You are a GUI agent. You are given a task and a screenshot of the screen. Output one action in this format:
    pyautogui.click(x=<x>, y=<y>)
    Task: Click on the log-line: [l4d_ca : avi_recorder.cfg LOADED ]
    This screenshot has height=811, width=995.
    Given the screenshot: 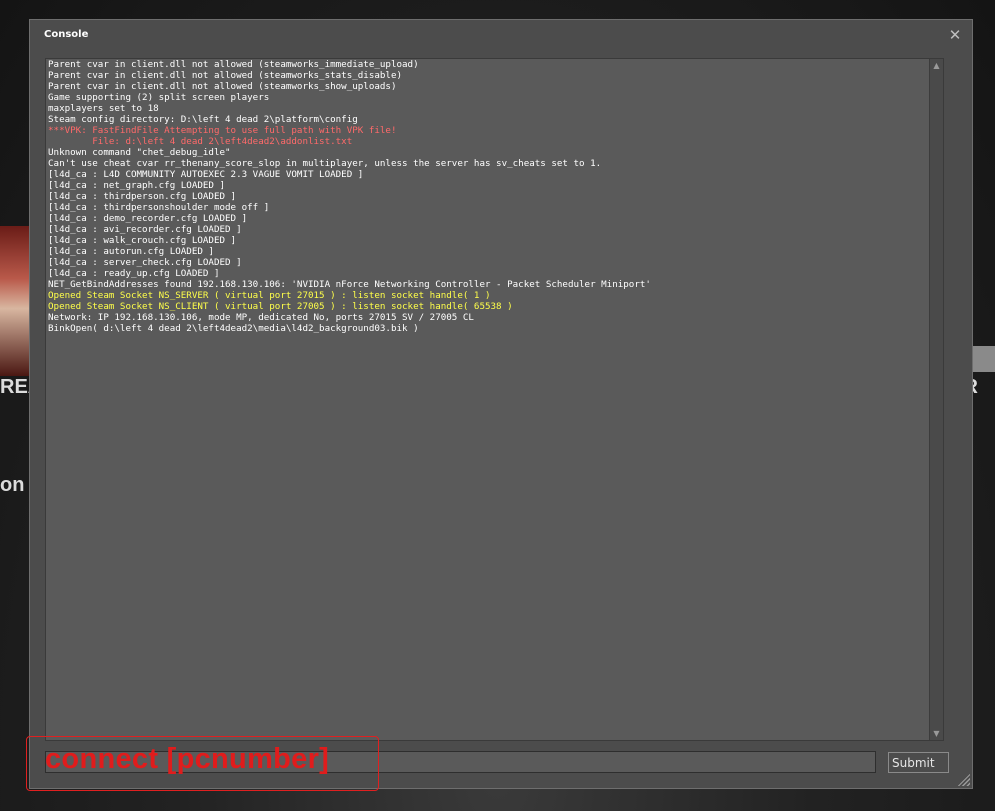 What is the action you would take?
    pyautogui.click(x=145, y=229)
    